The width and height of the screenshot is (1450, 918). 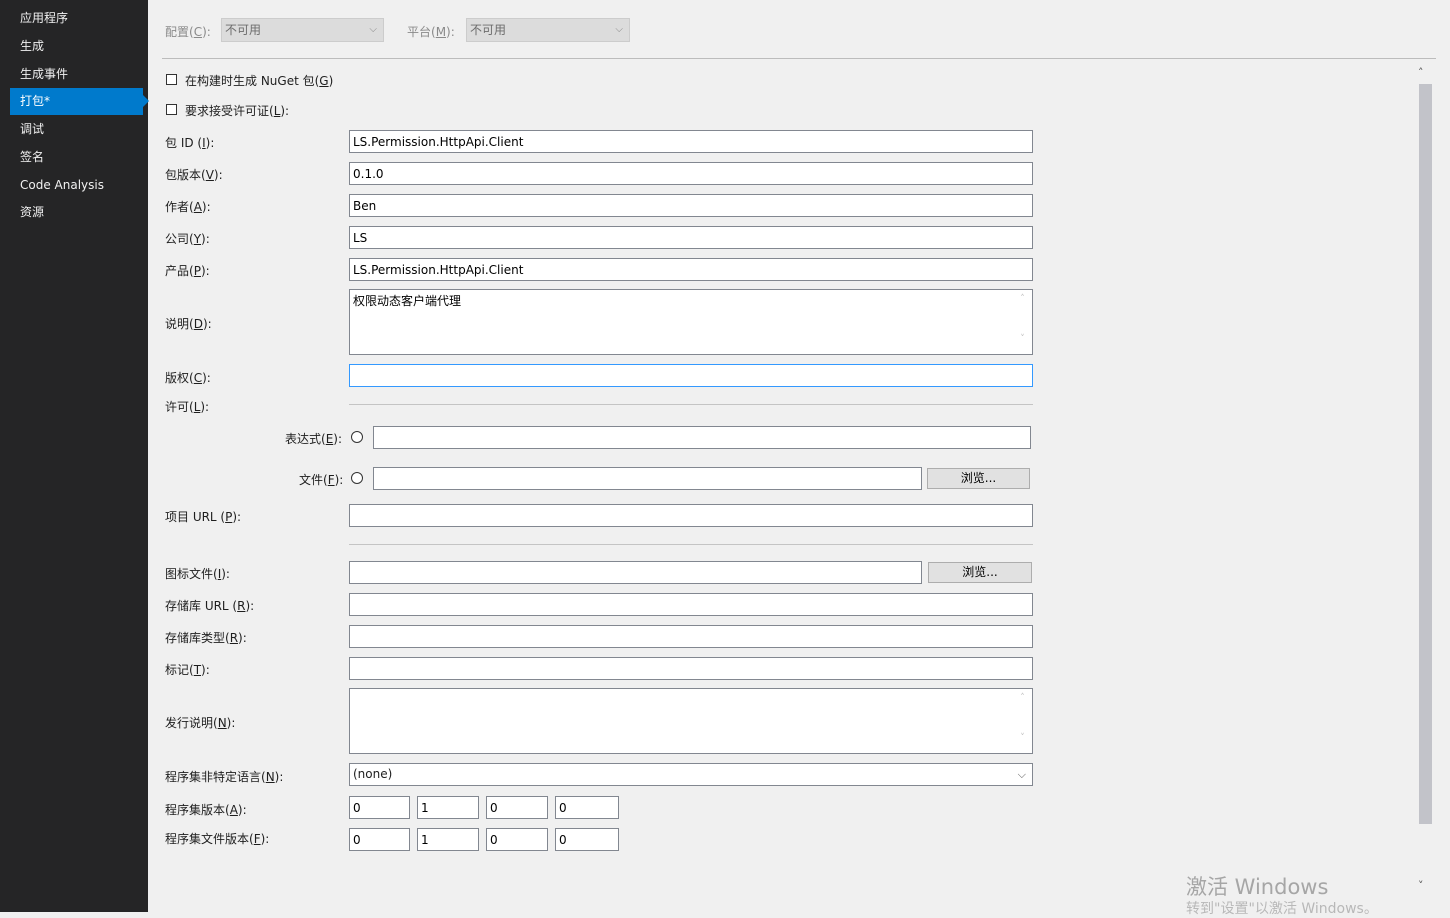 What do you see at coordinates (587, 807) in the screenshot?
I see `assembly-version-revision` at bounding box center [587, 807].